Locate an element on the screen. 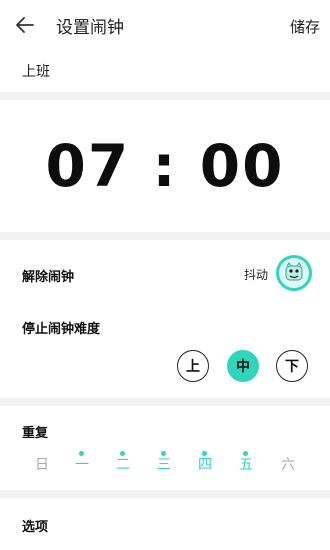 The width and height of the screenshot is (330, 550). day-thu: 四 is located at coordinates (205, 464).